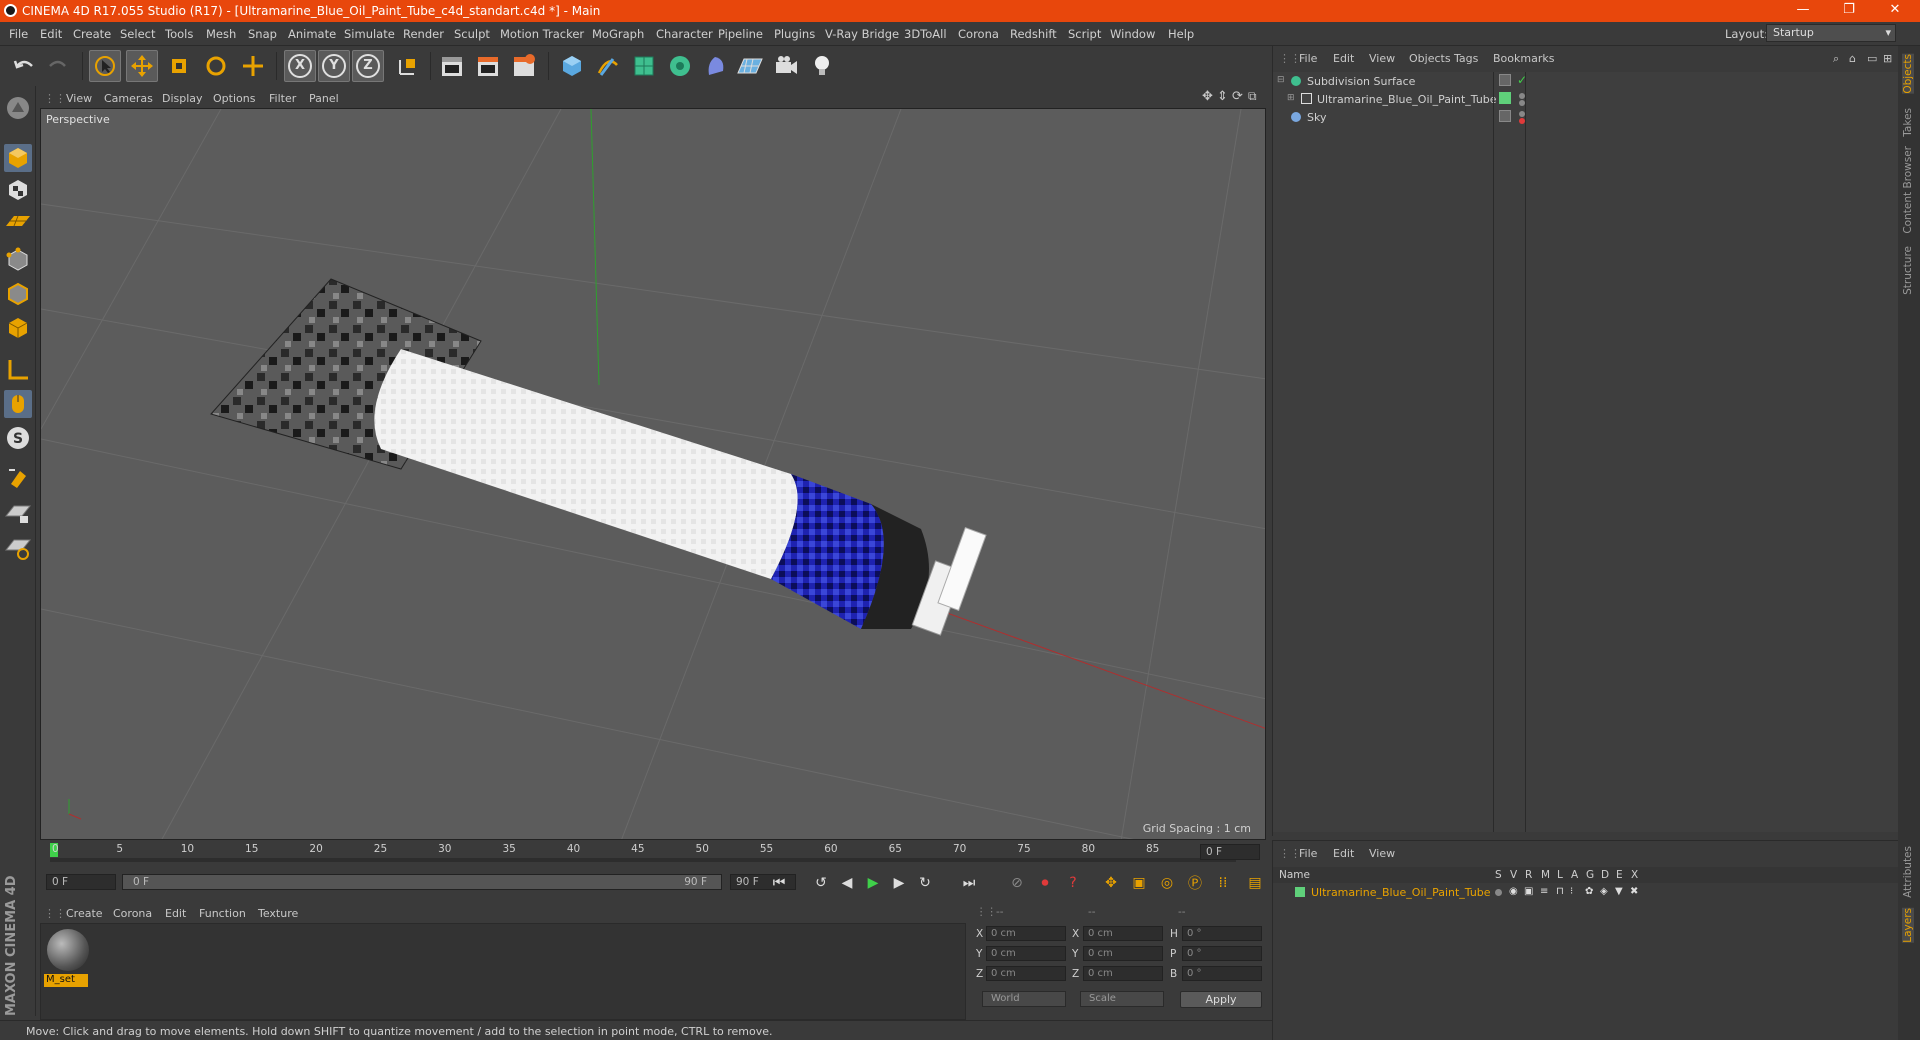 Image resolution: width=1920 pixels, height=1040 pixels. What do you see at coordinates (1255, 883) in the screenshot?
I see `timeline-window-button: ▤` at bounding box center [1255, 883].